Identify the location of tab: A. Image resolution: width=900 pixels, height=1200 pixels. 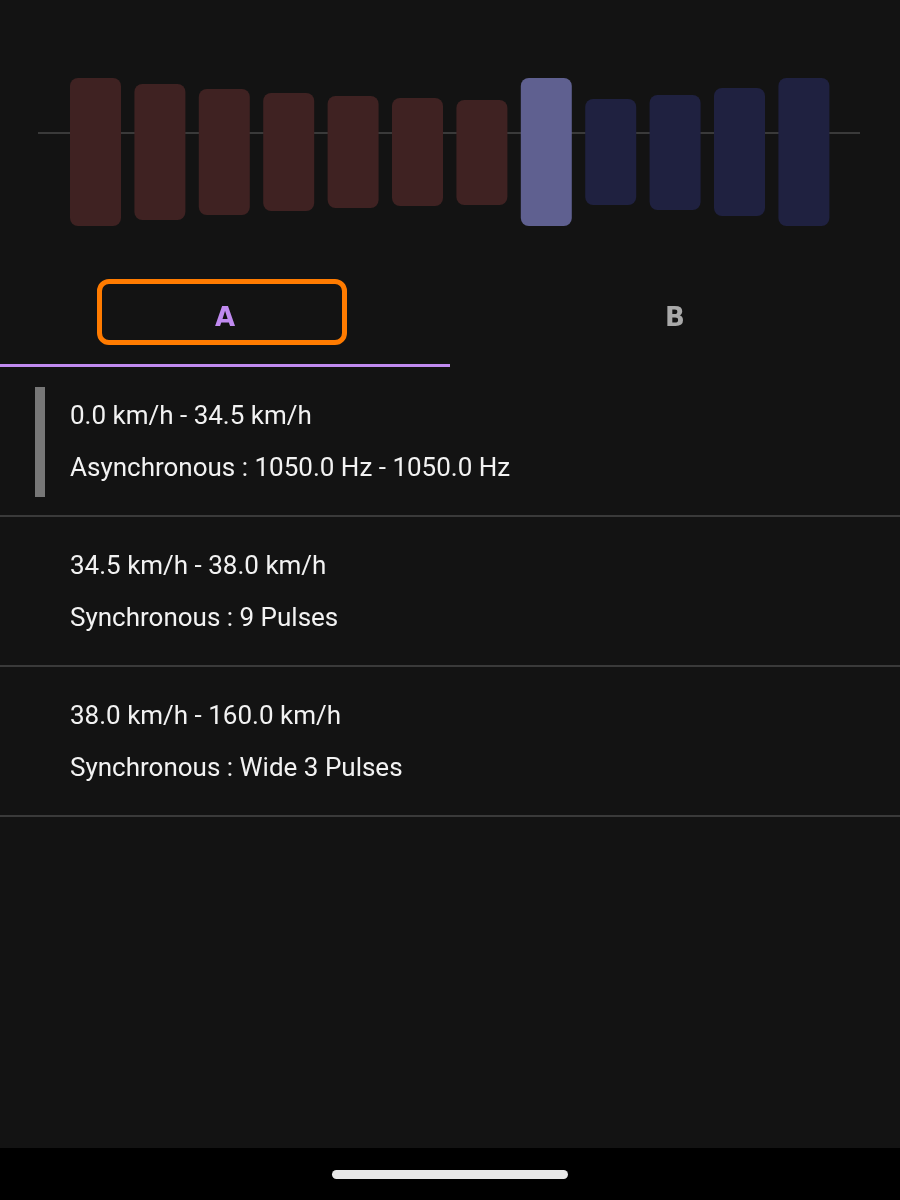
(225, 318).